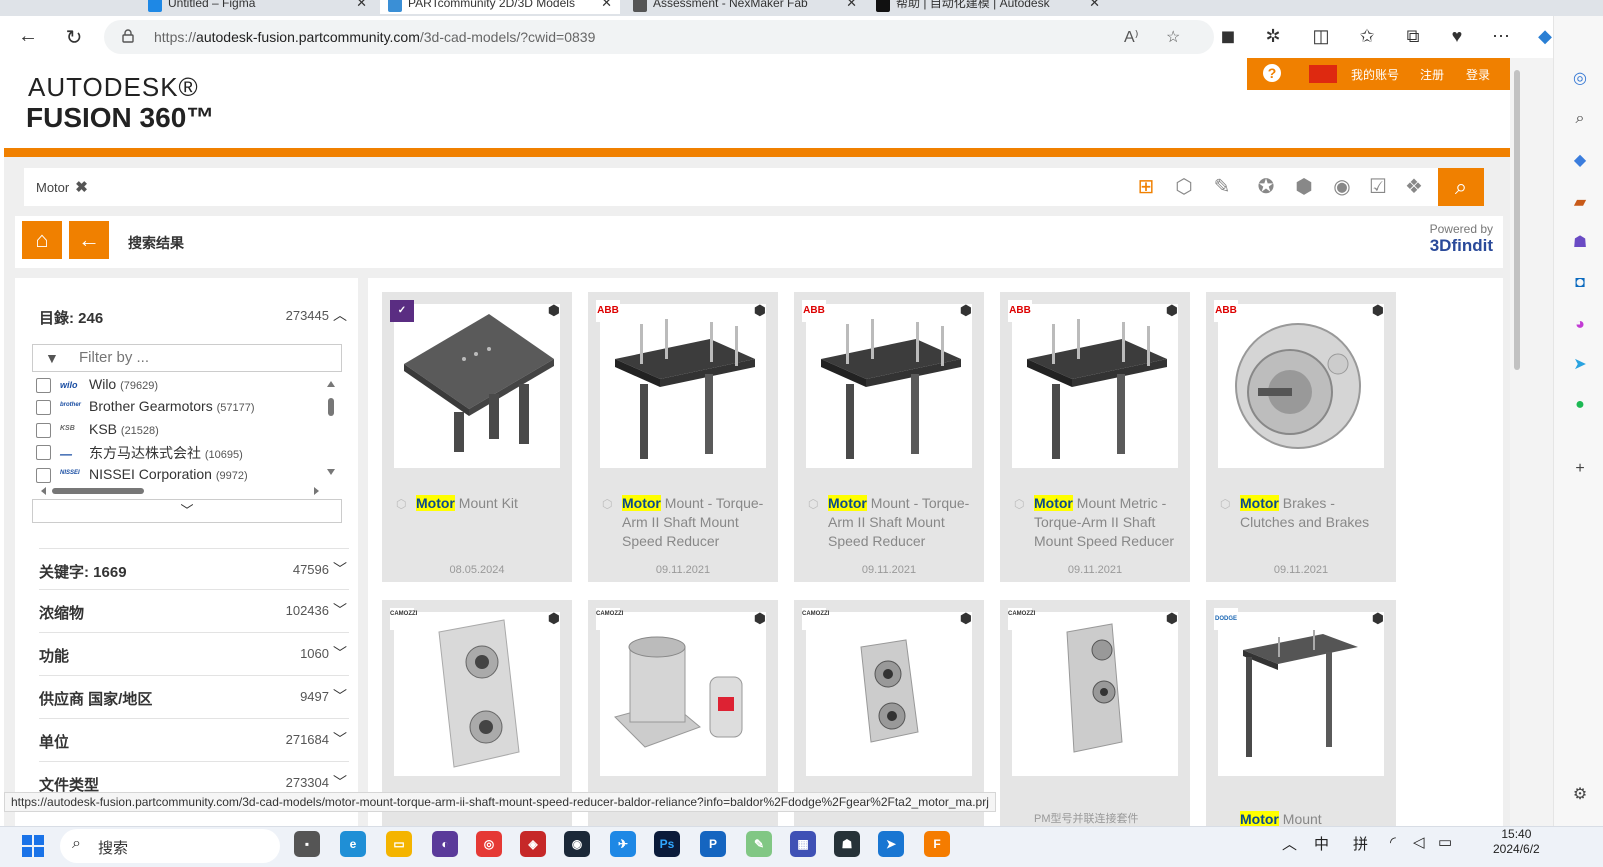 The width and height of the screenshot is (1603, 867). What do you see at coordinates (1146, 187) in the screenshot?
I see `hierarchy-icon: ⊞` at bounding box center [1146, 187].